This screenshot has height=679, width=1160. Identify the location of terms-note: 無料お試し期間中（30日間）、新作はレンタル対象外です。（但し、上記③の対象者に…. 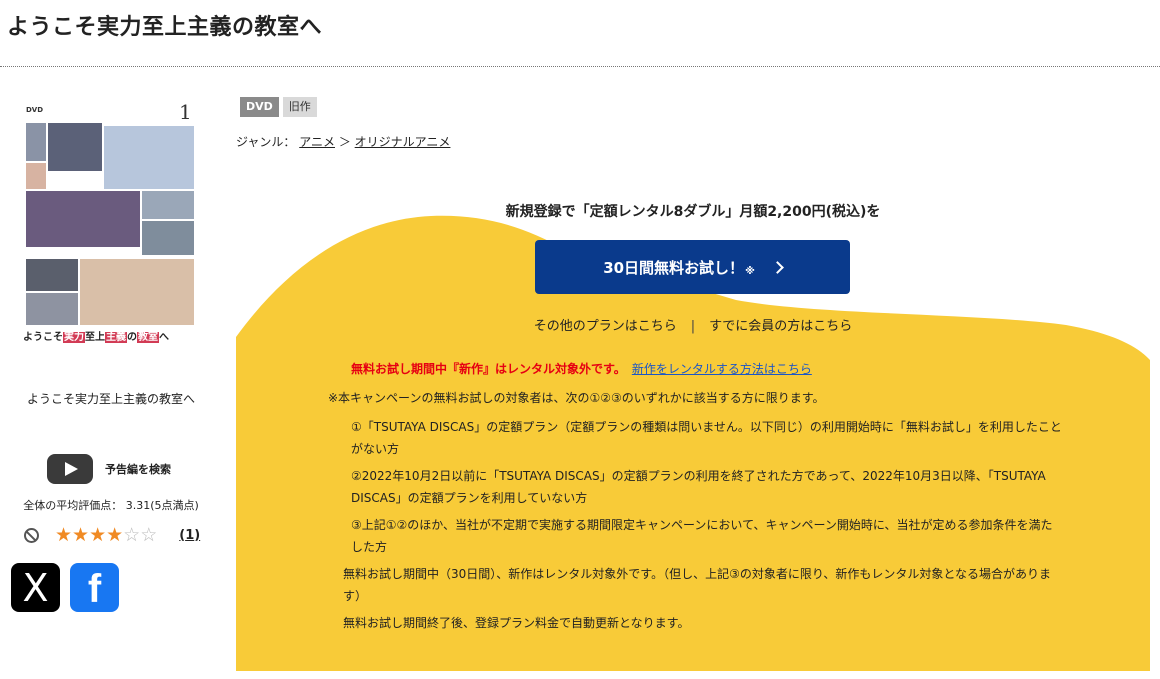
(697, 585).